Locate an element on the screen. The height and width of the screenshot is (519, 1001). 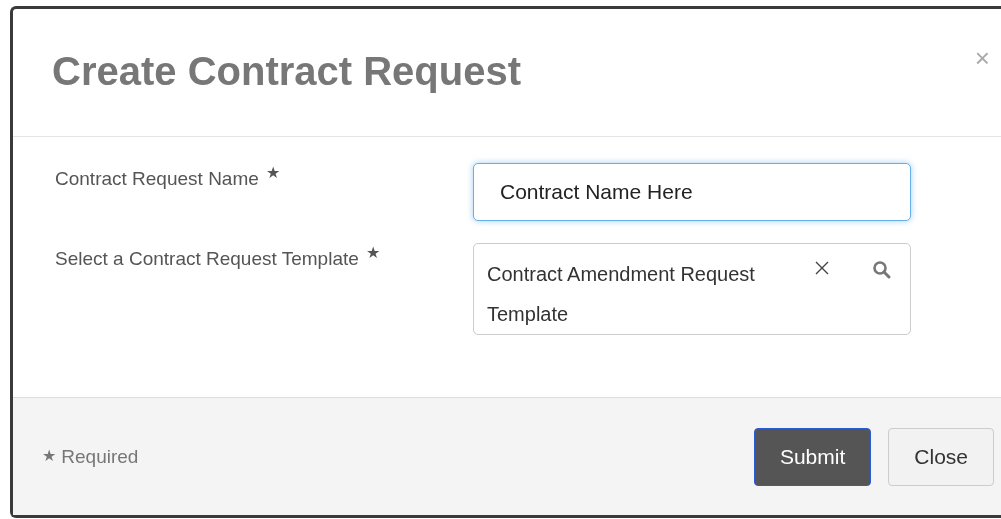
search-icon is located at coordinates (882, 270).